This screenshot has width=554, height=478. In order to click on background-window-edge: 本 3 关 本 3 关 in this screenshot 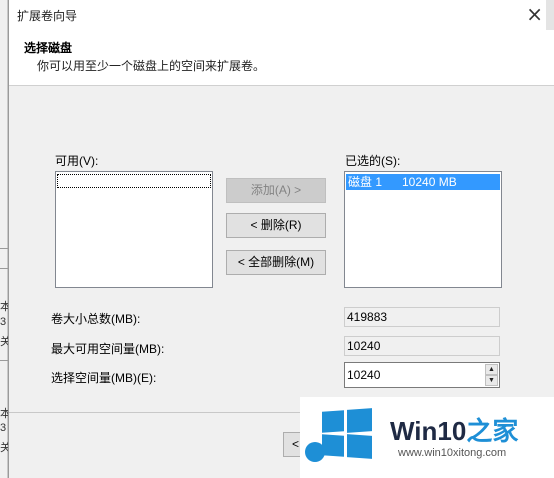, I will do `click(4, 239)`.